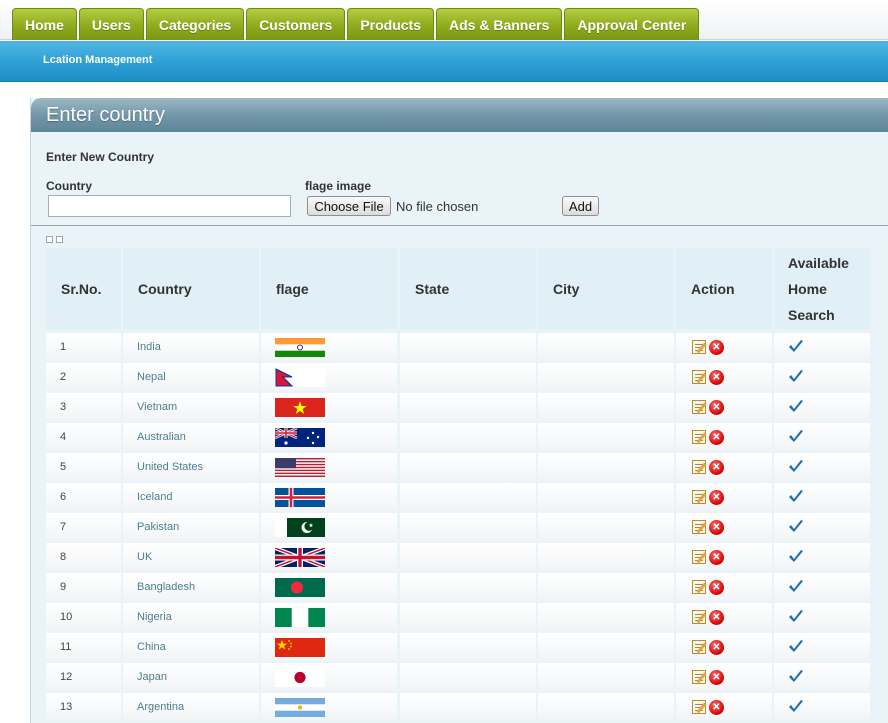  Describe the element at coordinates (191, 647) in the screenshot. I see `country-link: China` at that location.